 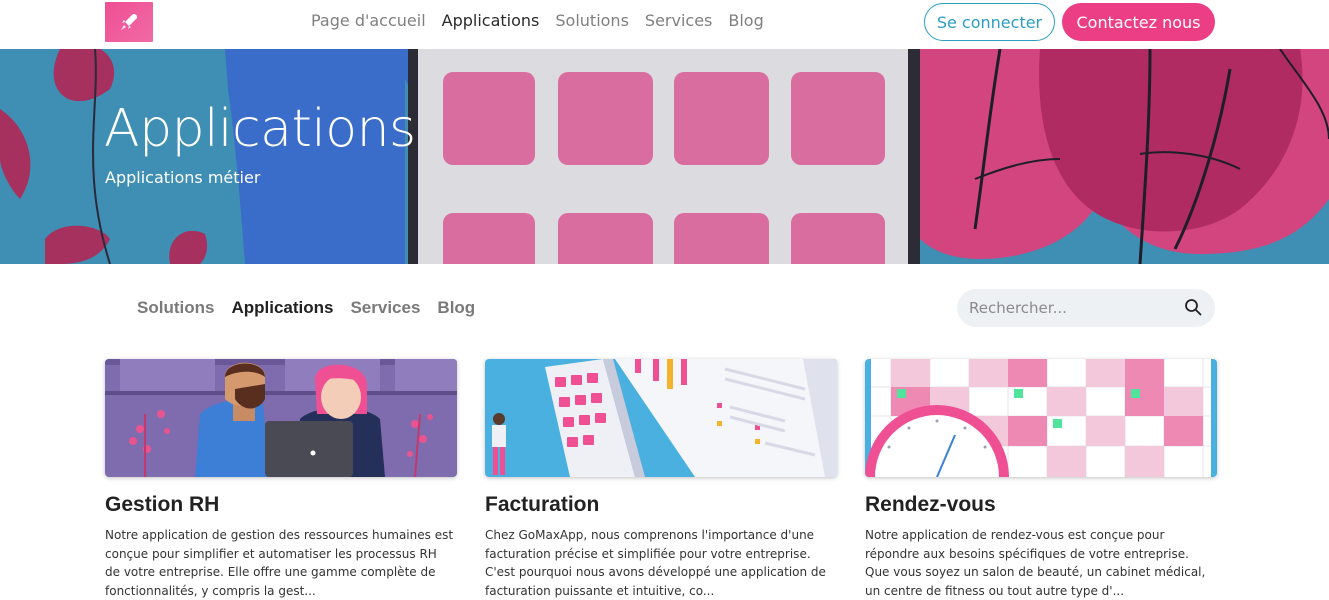 I want to click on rendez-vous-image, so click(x=1041, y=418).